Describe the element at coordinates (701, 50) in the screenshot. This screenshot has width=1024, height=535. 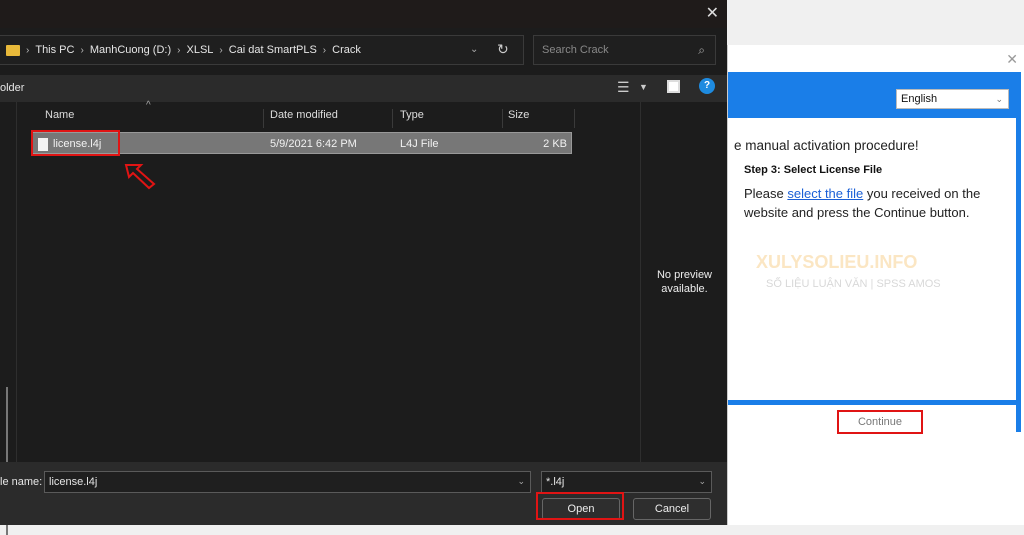
I see `search-icon: ⌕` at that location.